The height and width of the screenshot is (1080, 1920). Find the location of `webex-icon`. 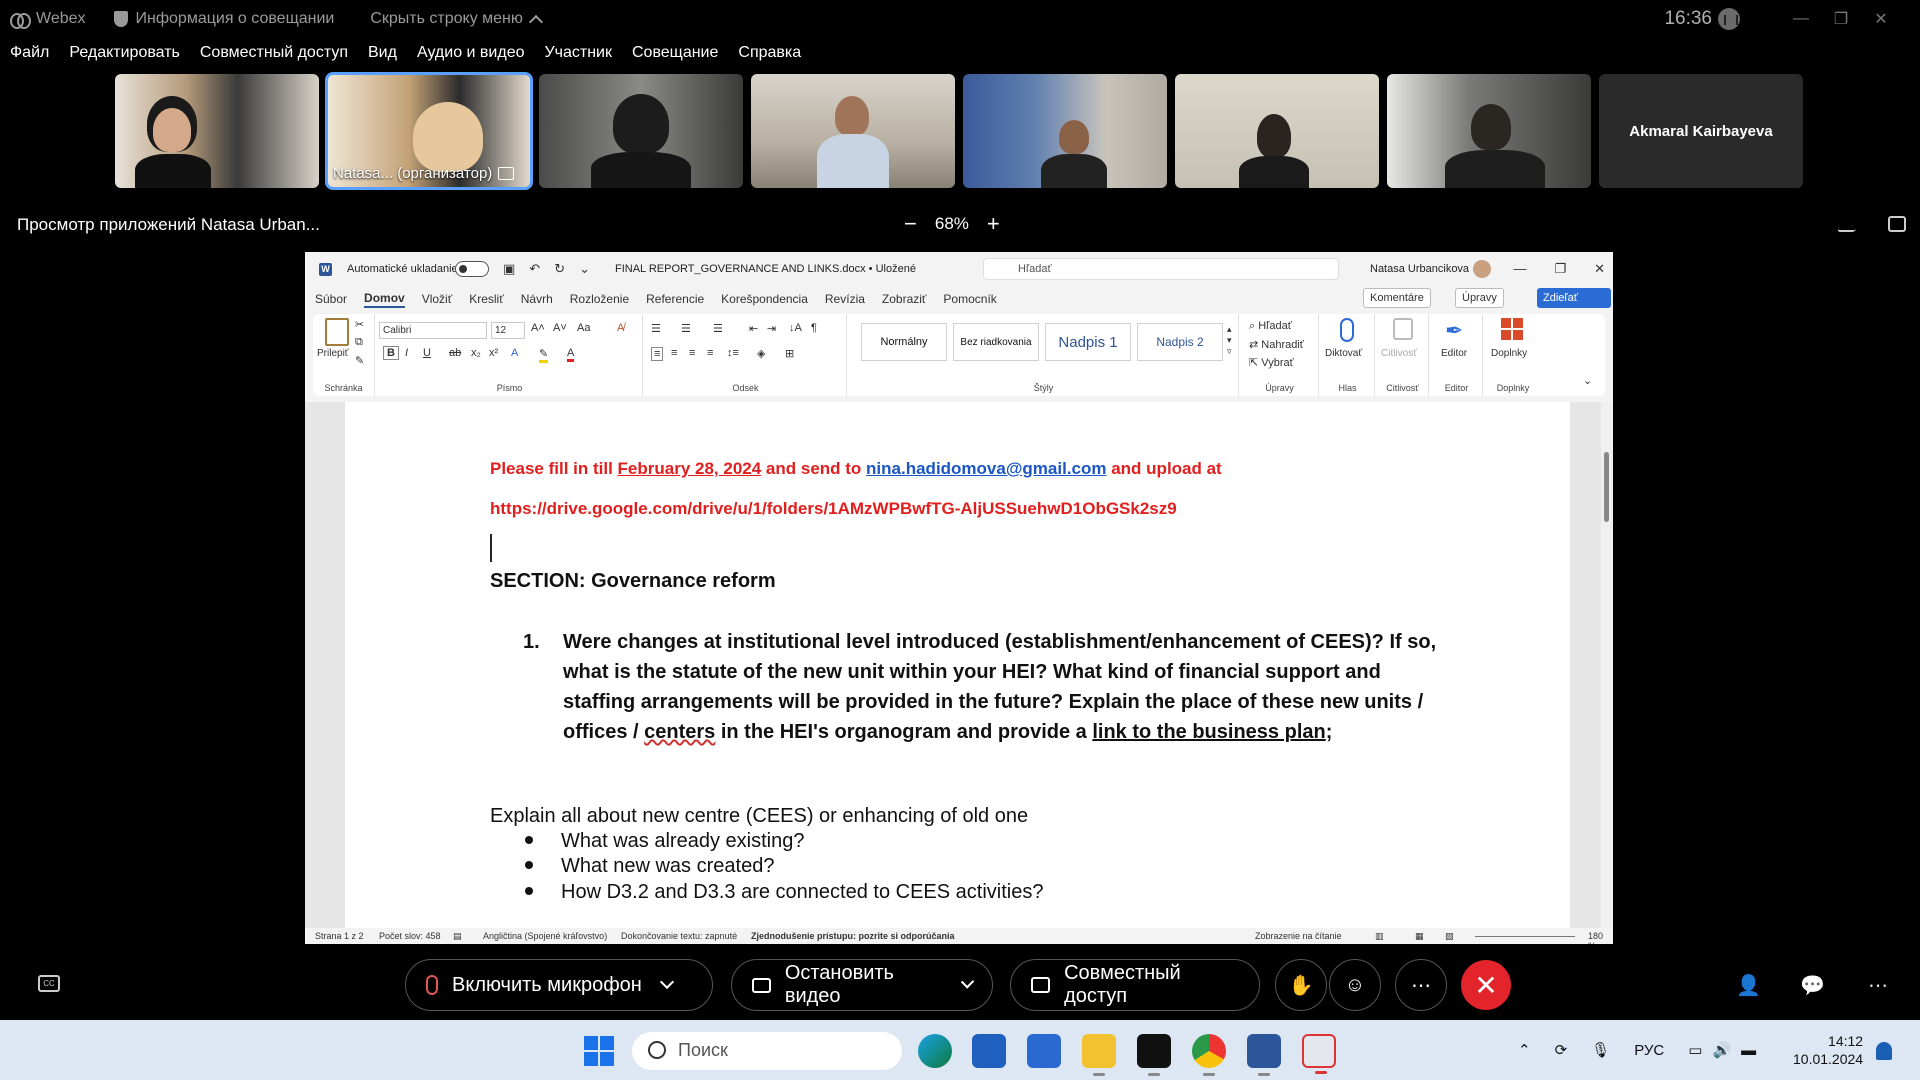

webex-icon is located at coordinates (1154, 1055).